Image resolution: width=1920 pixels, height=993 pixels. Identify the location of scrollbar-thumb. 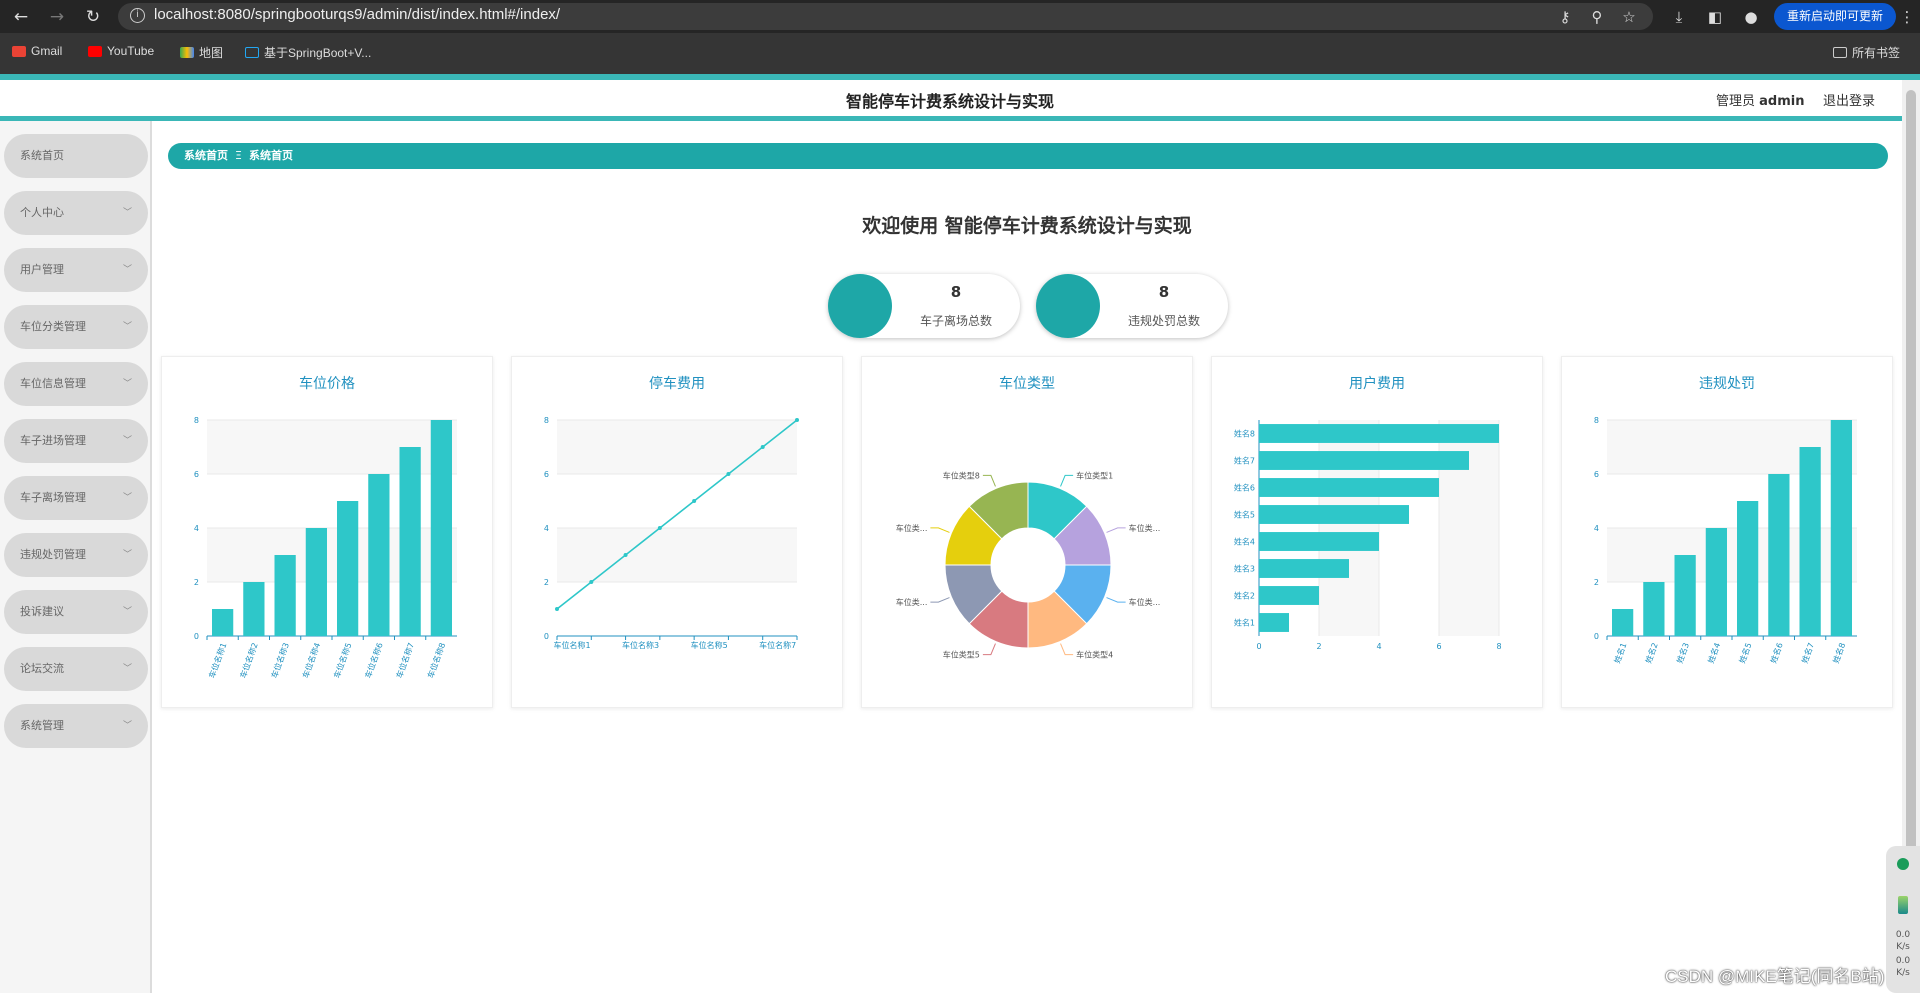
(1911, 515).